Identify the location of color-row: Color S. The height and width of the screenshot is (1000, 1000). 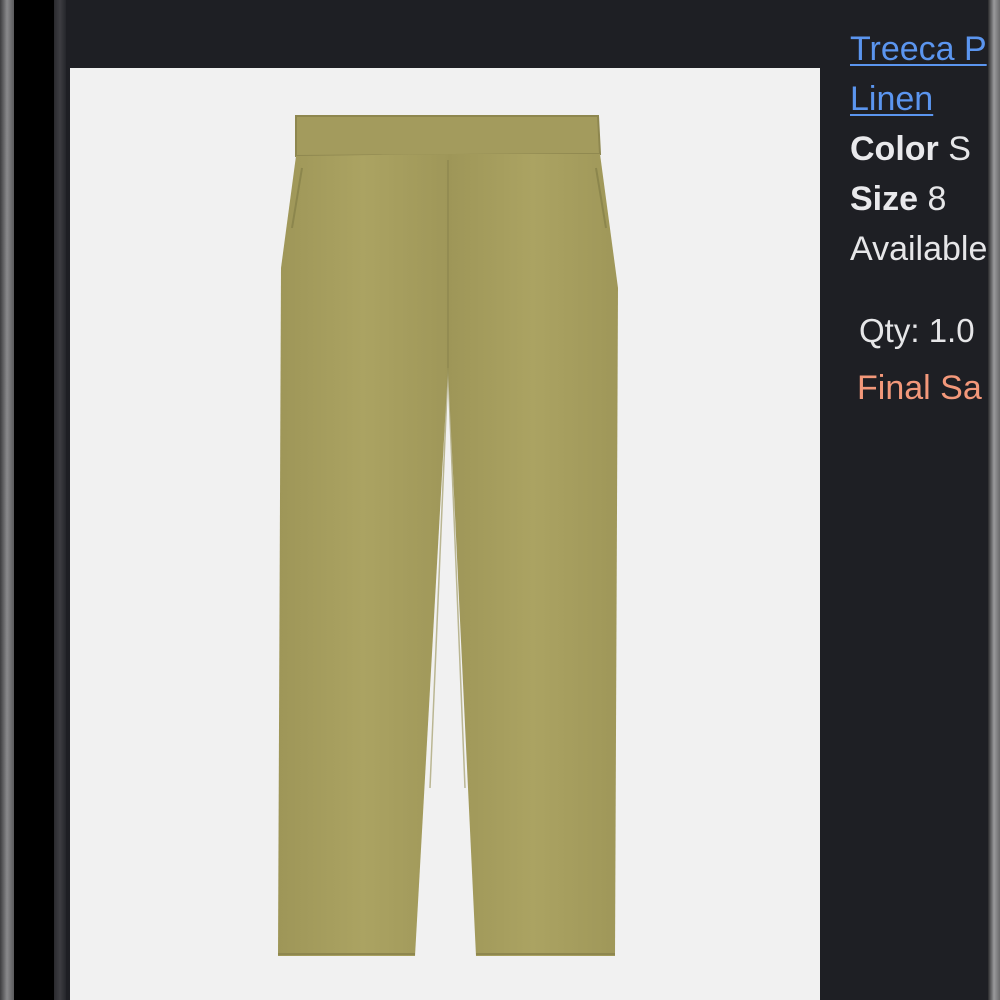
(919, 149).